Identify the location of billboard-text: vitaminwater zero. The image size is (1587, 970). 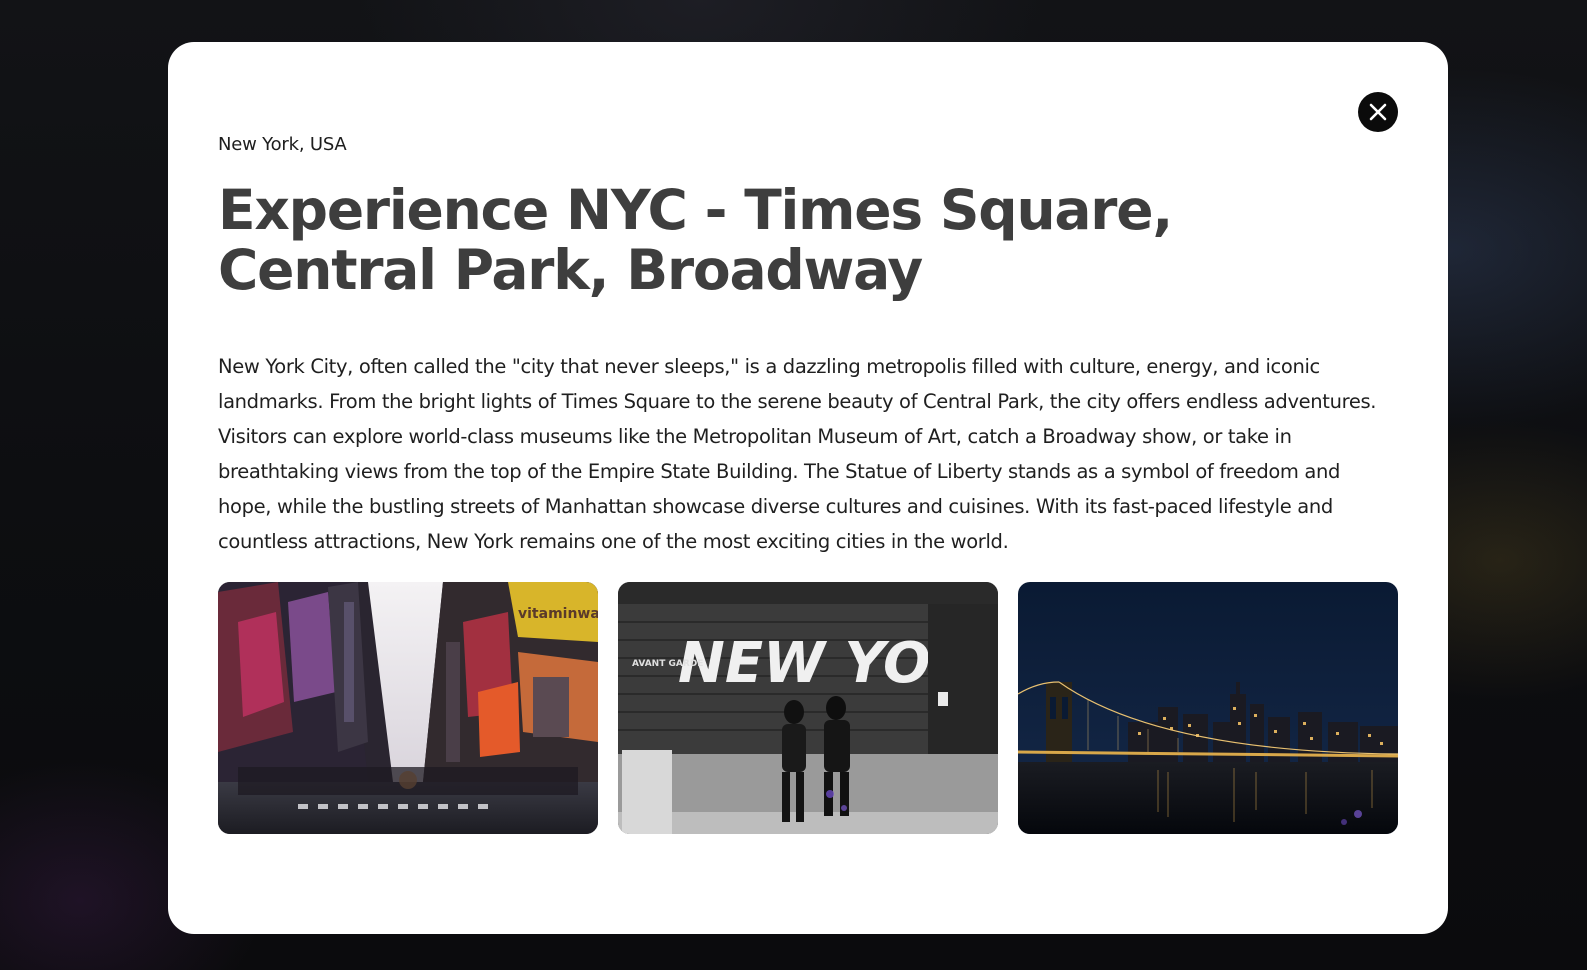
(558, 614).